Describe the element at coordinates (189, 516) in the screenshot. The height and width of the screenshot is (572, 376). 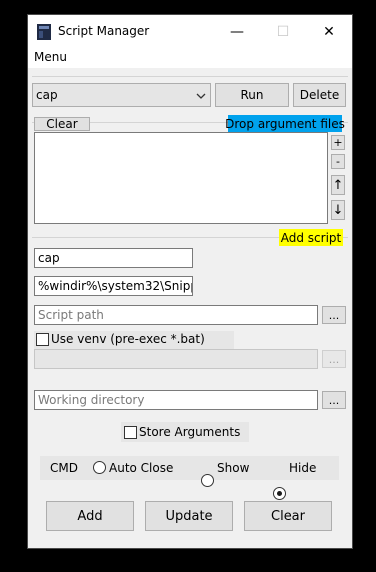
I see `update-button: Update` at that location.